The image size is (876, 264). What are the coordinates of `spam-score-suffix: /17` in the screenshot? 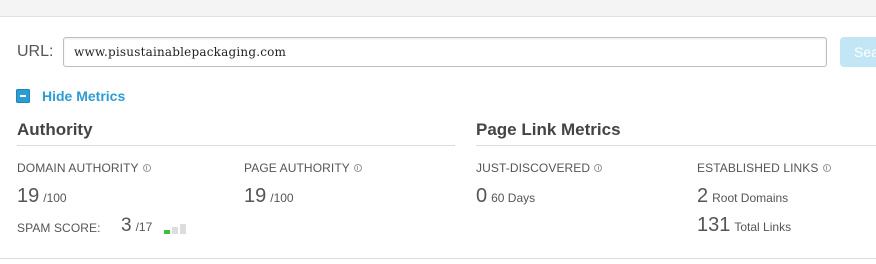 It's located at (144, 227).